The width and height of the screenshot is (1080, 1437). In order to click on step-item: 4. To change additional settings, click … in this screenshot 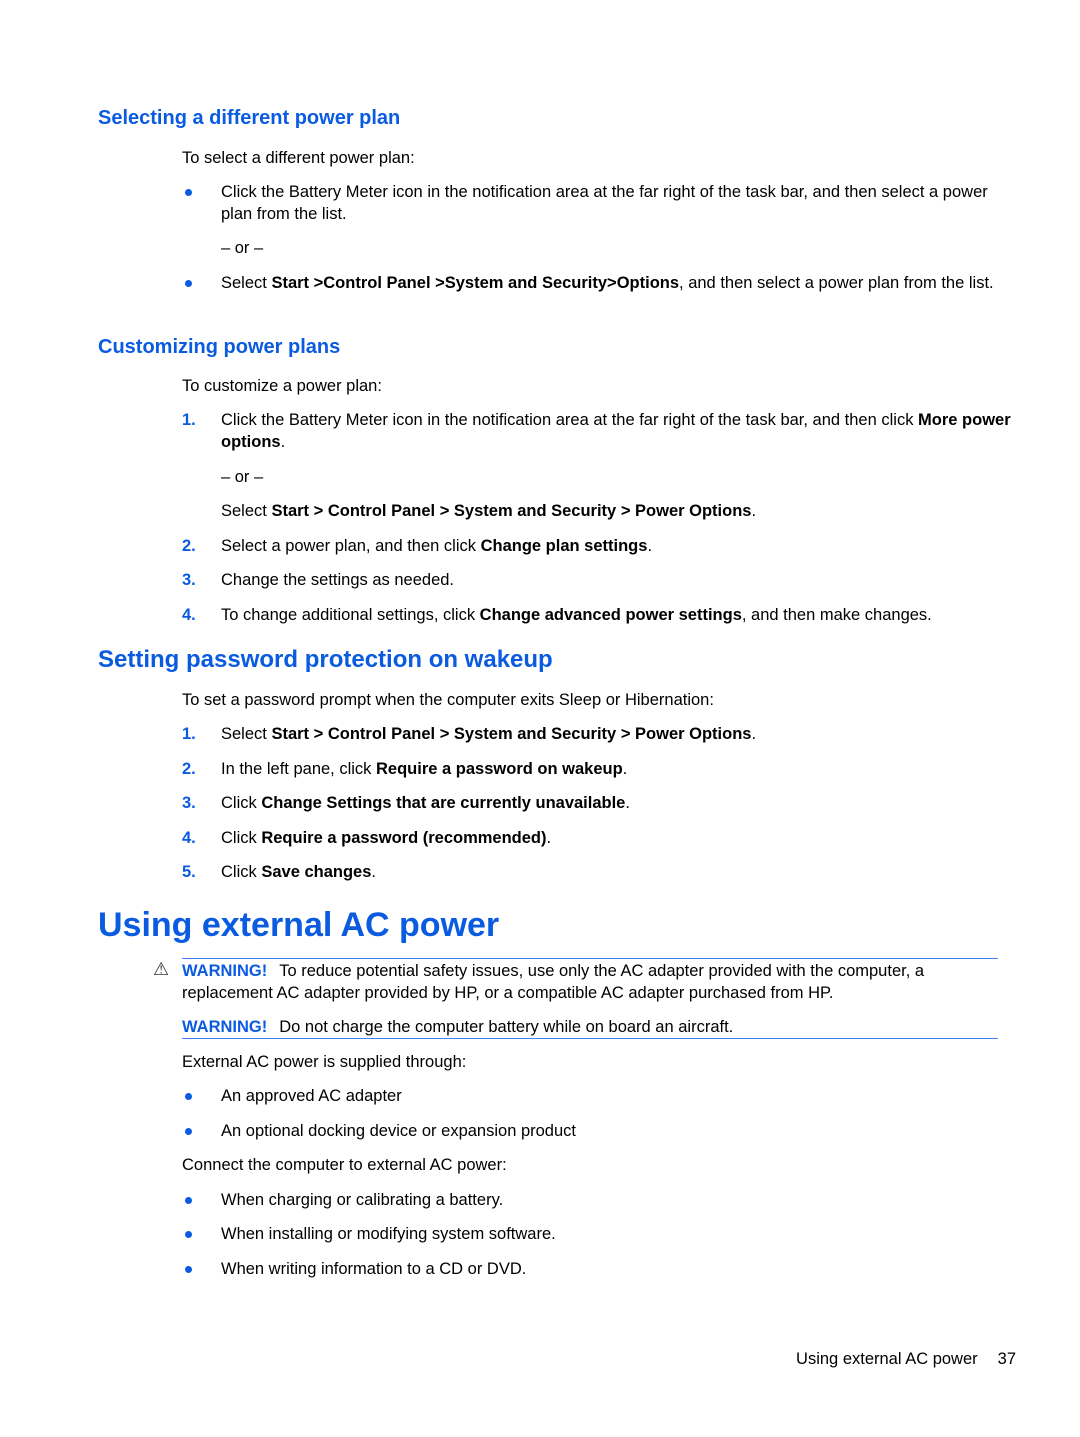, I will do `click(557, 615)`.